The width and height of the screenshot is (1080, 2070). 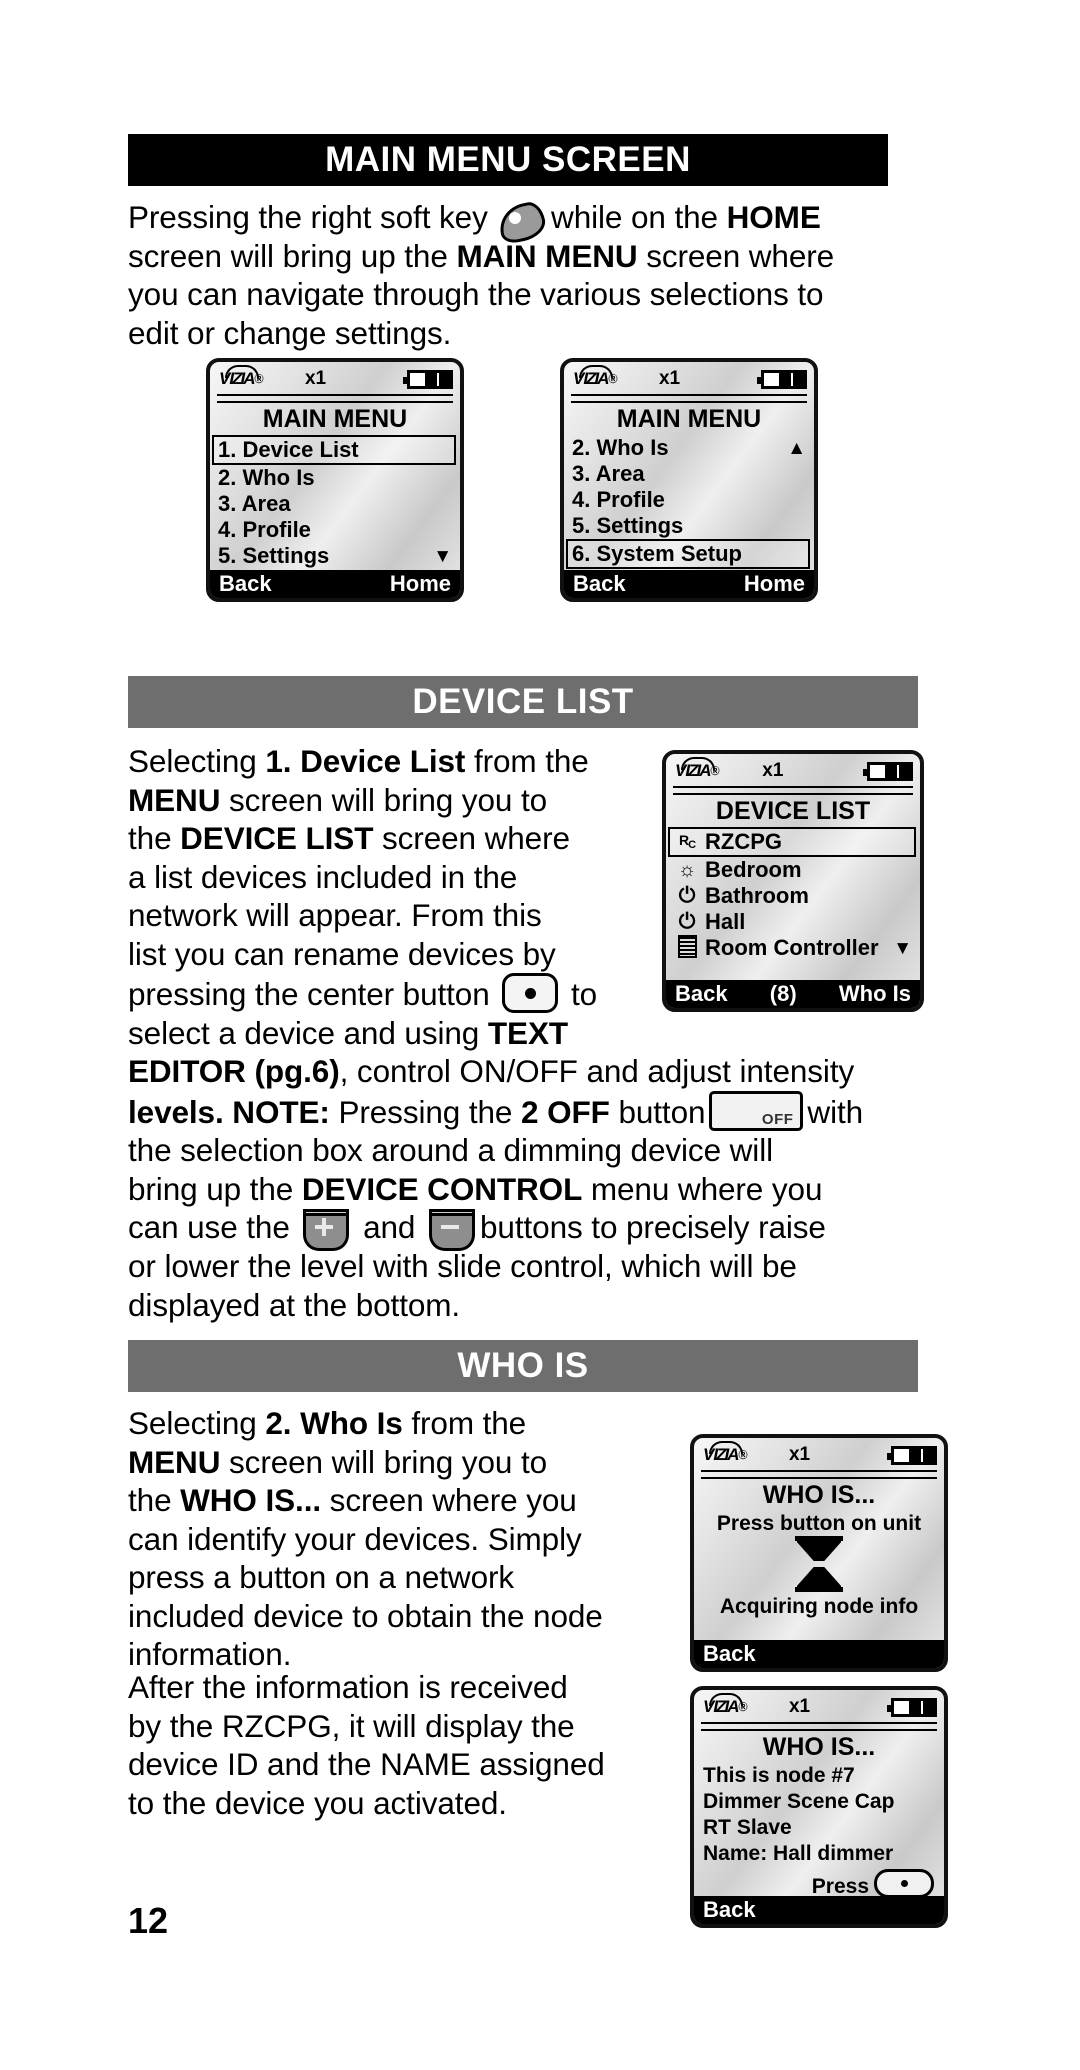 I want to click on section-header-device-list: DEVICE LIST, so click(x=523, y=702).